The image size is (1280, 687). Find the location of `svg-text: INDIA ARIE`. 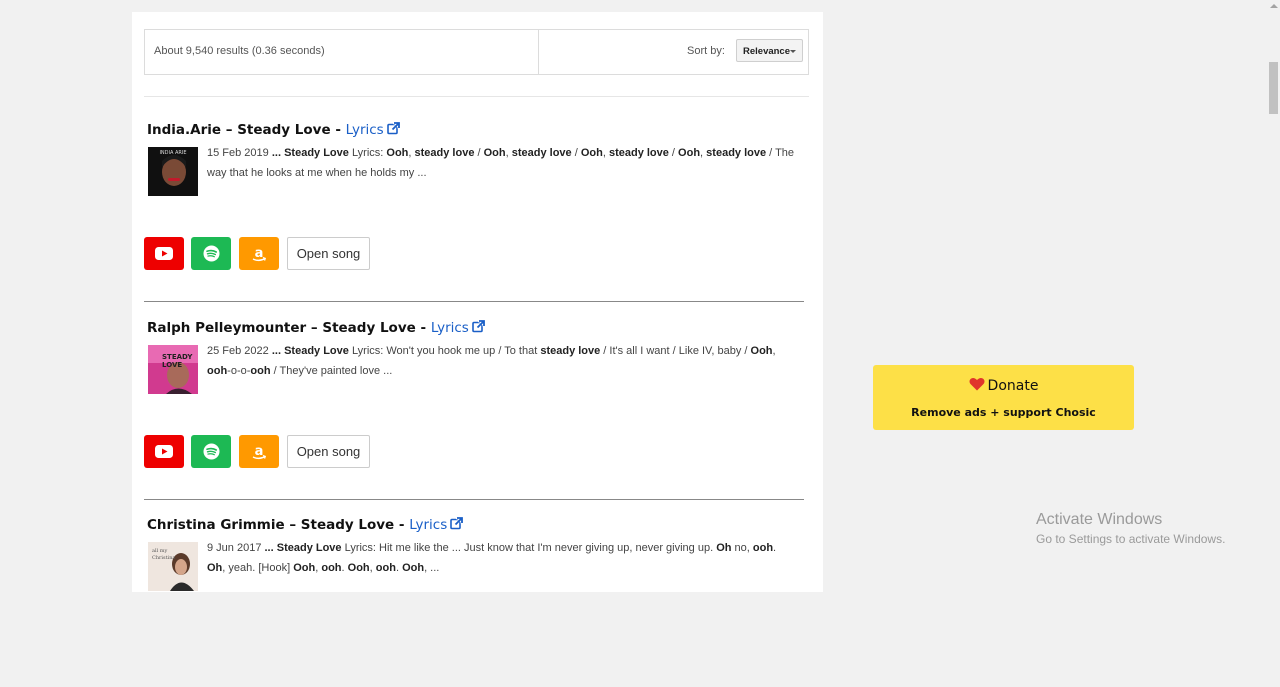

svg-text: INDIA ARIE is located at coordinates (172, 153).